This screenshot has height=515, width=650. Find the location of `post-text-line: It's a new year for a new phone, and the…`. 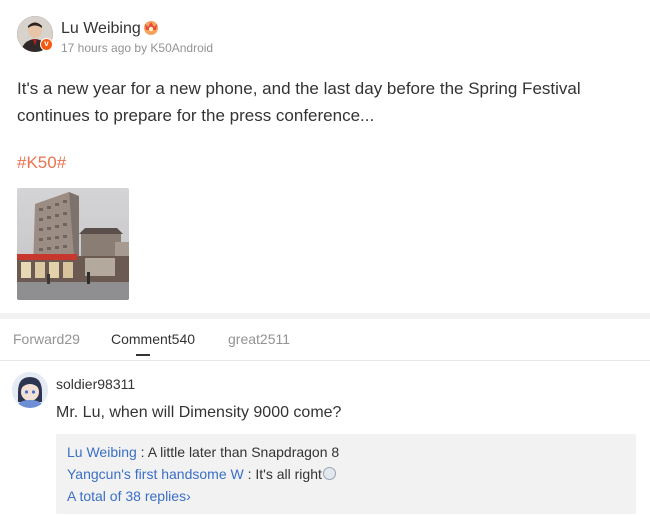

post-text-line: It's a new year for a new phone, and the… is located at coordinates (299, 88).